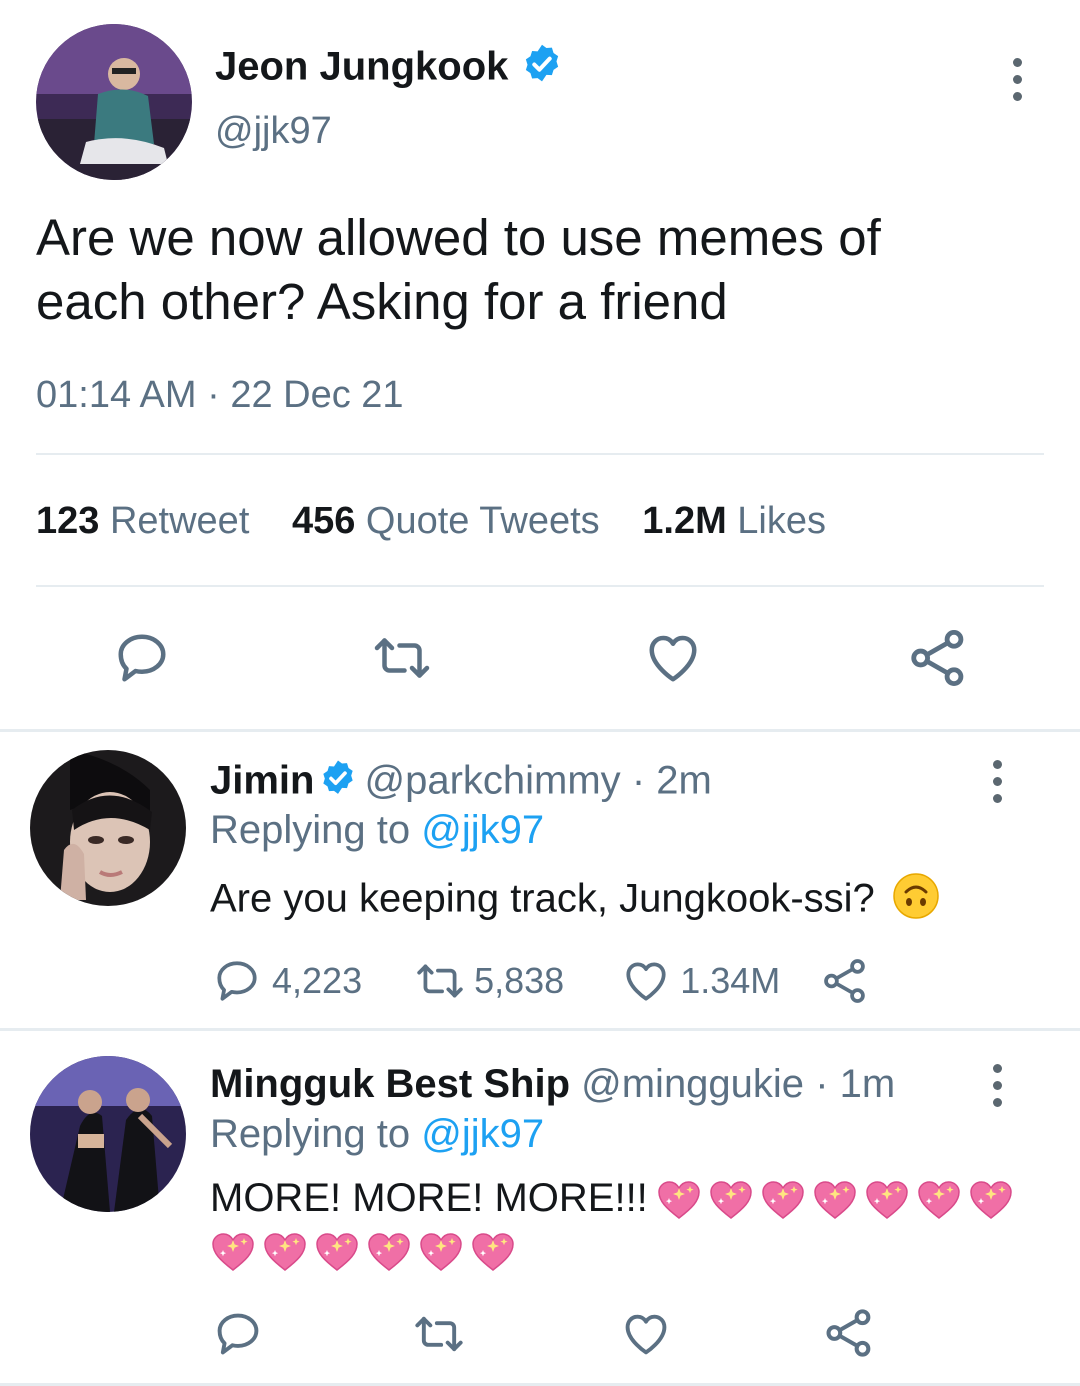 This screenshot has height=1386, width=1080. I want to click on reply-text: Are you keeping track, Jungkook-ssi?, so click(542, 898).